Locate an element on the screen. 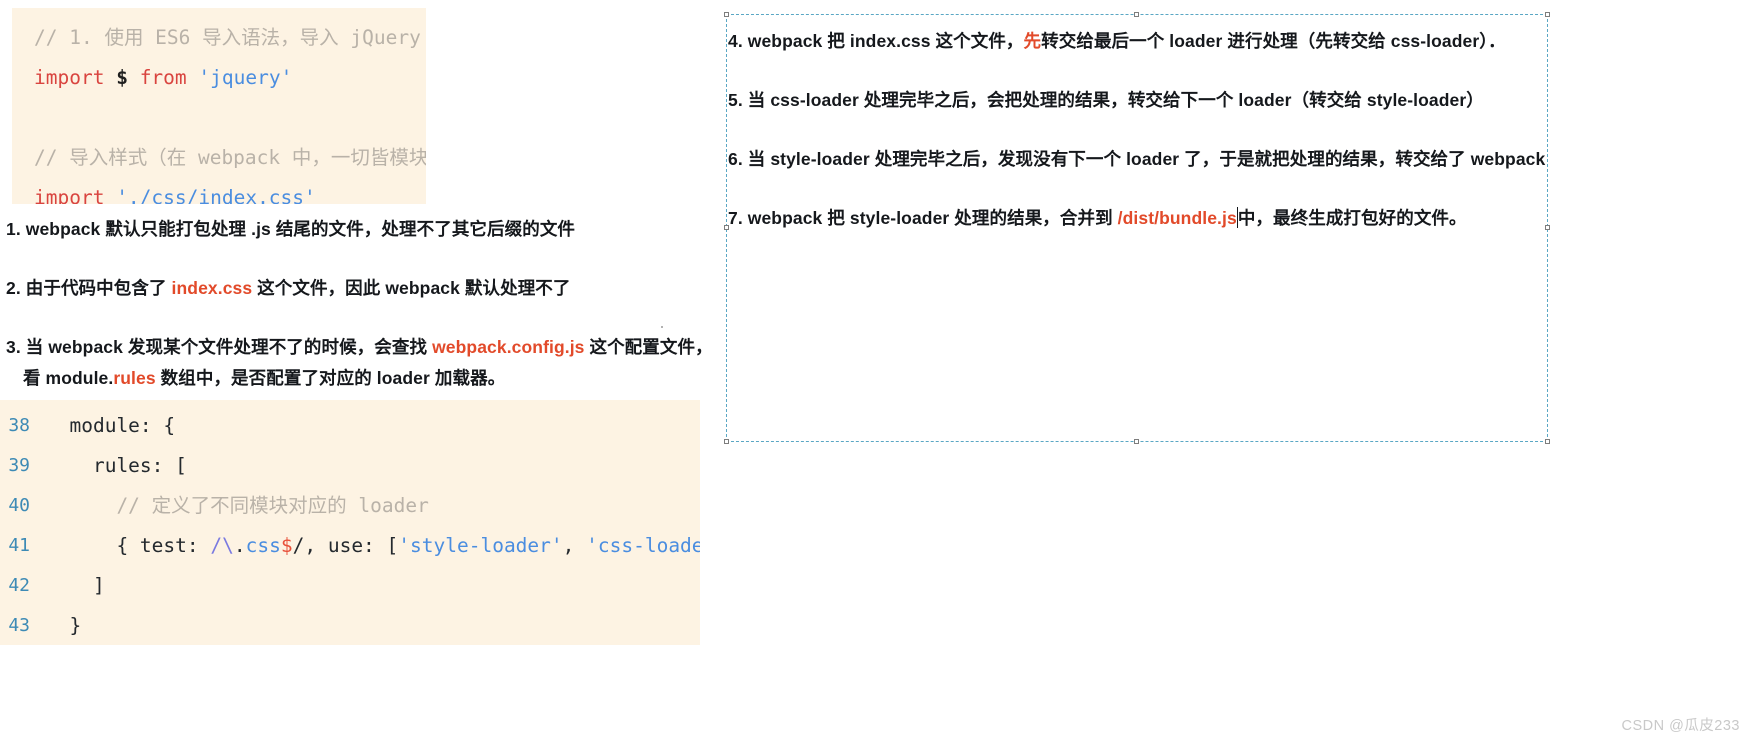 This screenshot has width=1758, height=745. code-line: 39 rules: [ is located at coordinates (350, 466).